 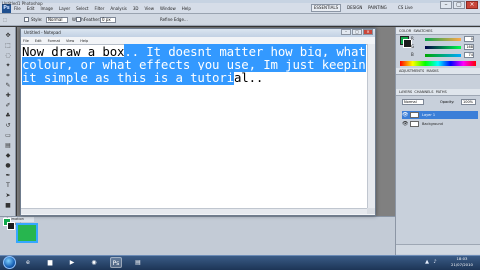 What do you see at coordinates (413, 102) in the screenshot?
I see `blend-mode-select: Normal` at bounding box center [413, 102].